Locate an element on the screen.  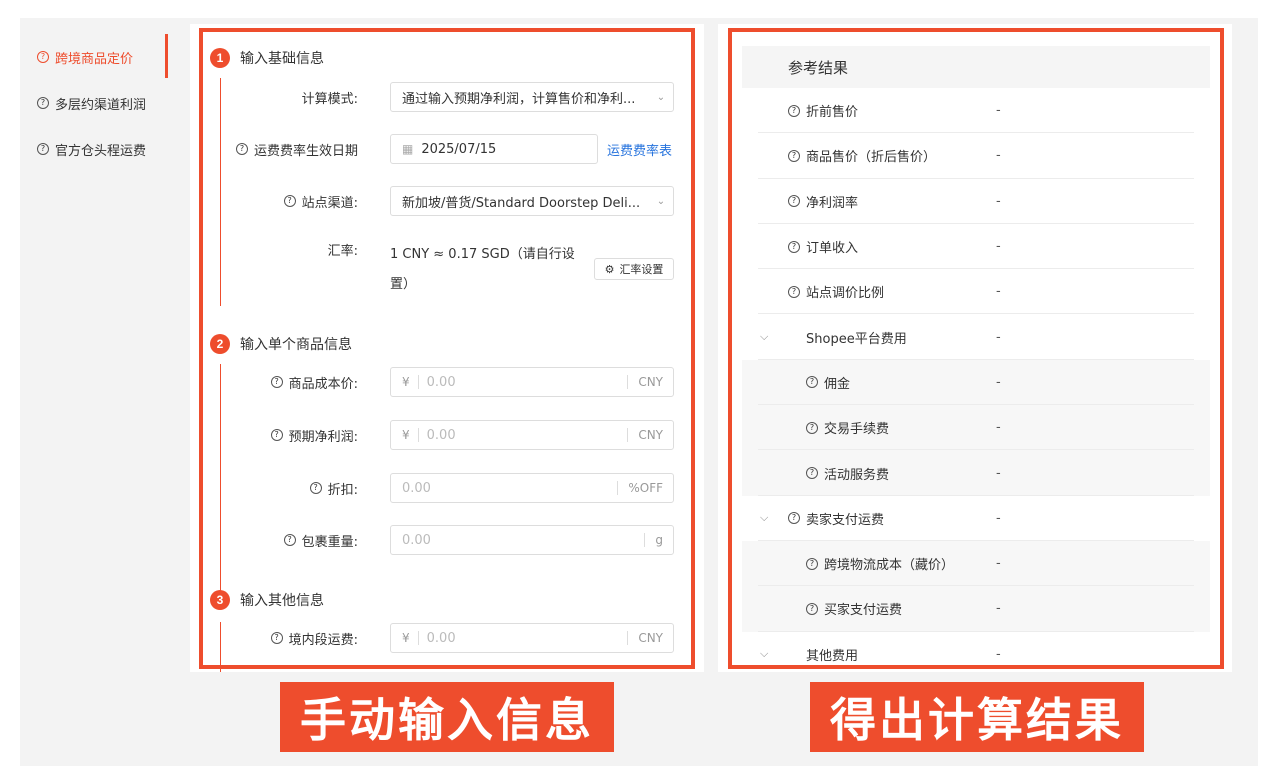
result-label-wrap: ? 折前售价 is located at coordinates (800, 110).